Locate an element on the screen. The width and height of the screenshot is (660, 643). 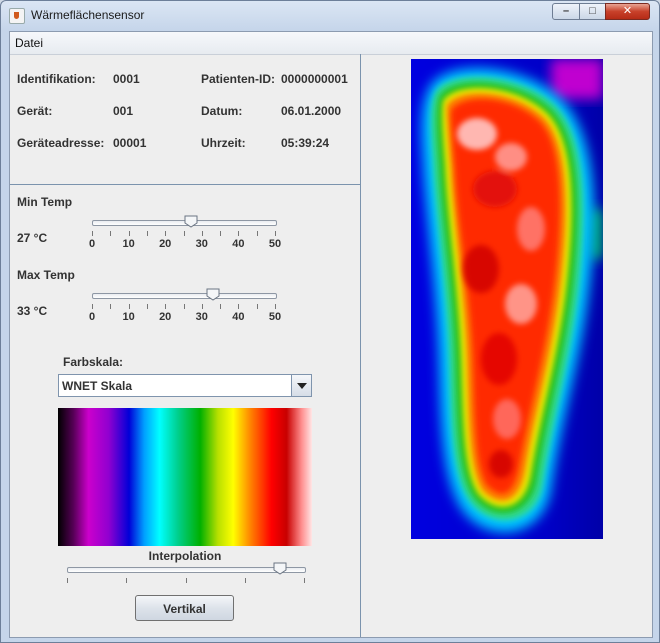
title-bar: Wärmeflächensensor – □ ✕ is located at coordinates (330, 15).